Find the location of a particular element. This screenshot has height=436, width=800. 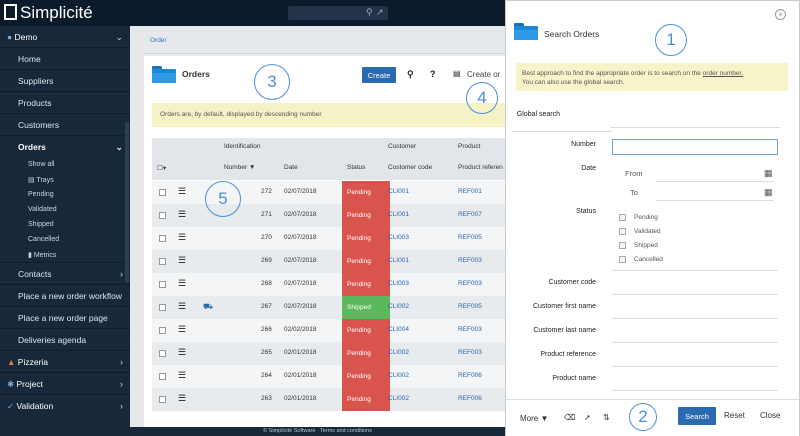

sidebar-scrollbar is located at coordinates (127, 202).